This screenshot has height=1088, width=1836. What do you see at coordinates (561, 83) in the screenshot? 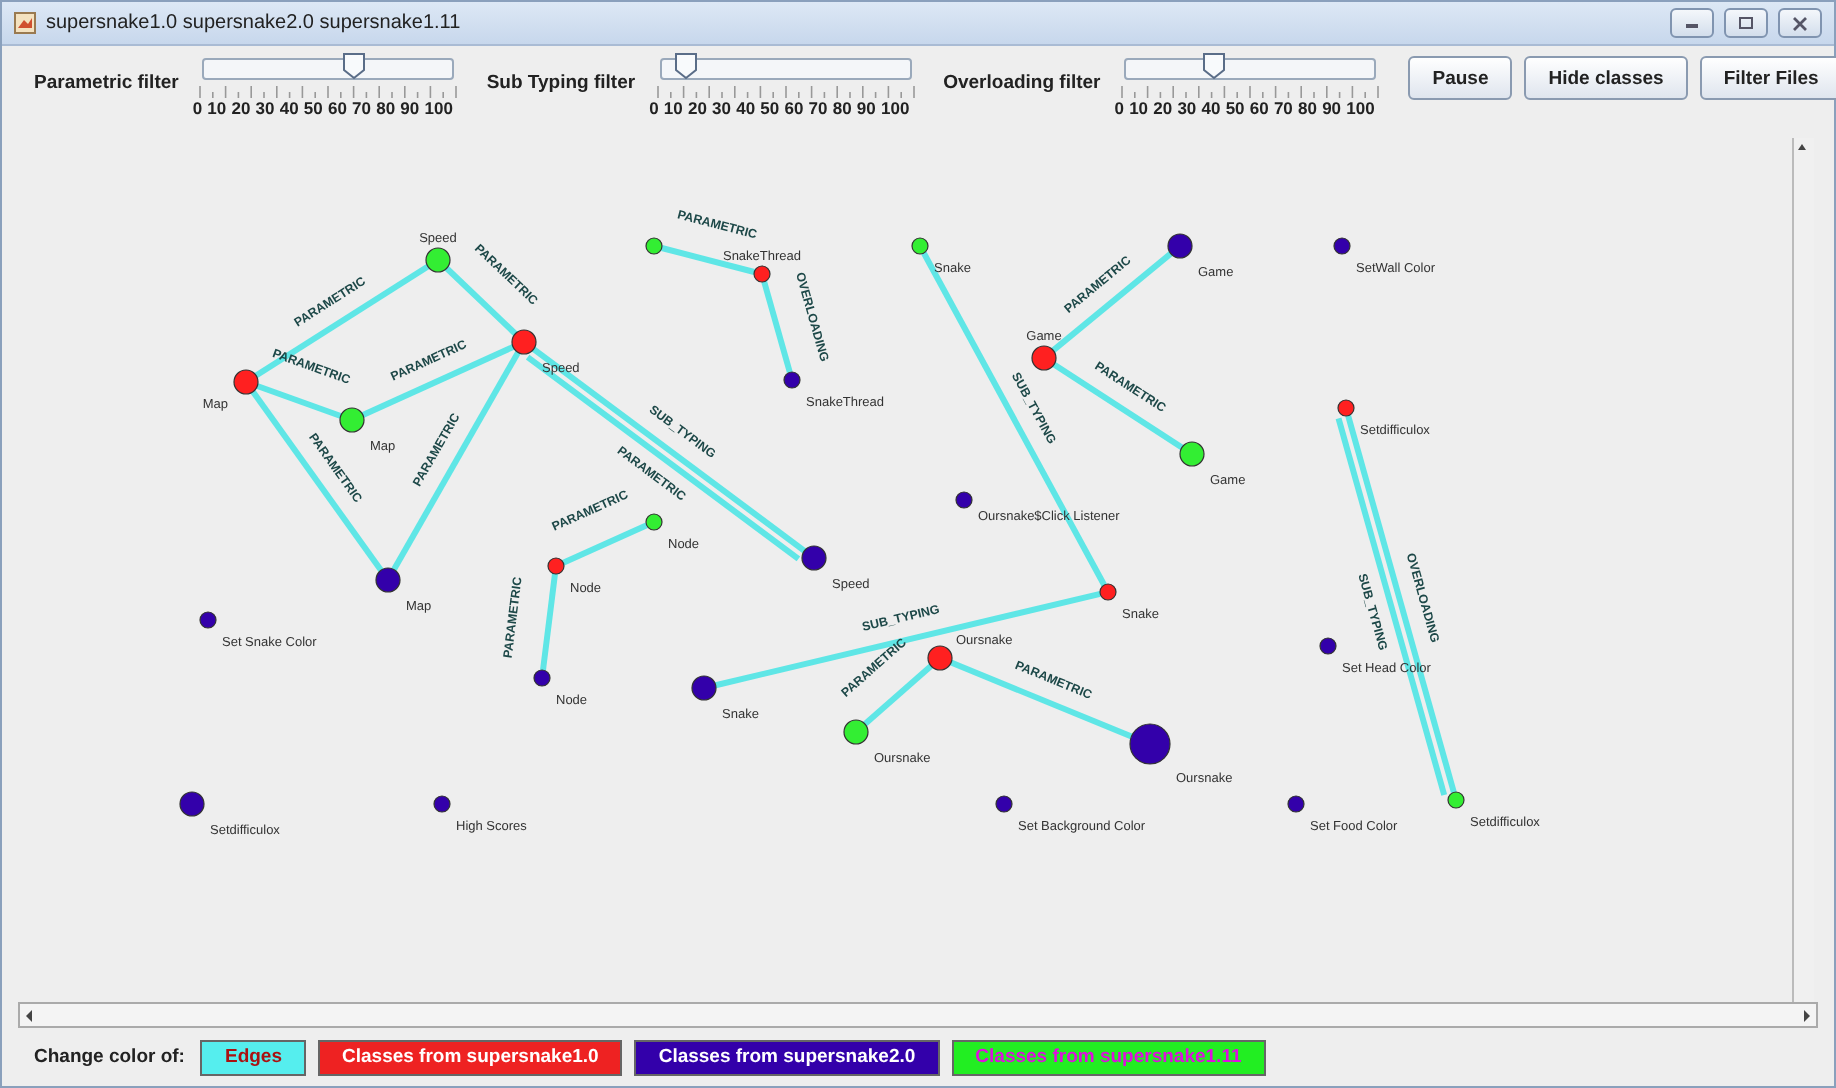
I see `filter-label: Sub Typing filter` at bounding box center [561, 83].